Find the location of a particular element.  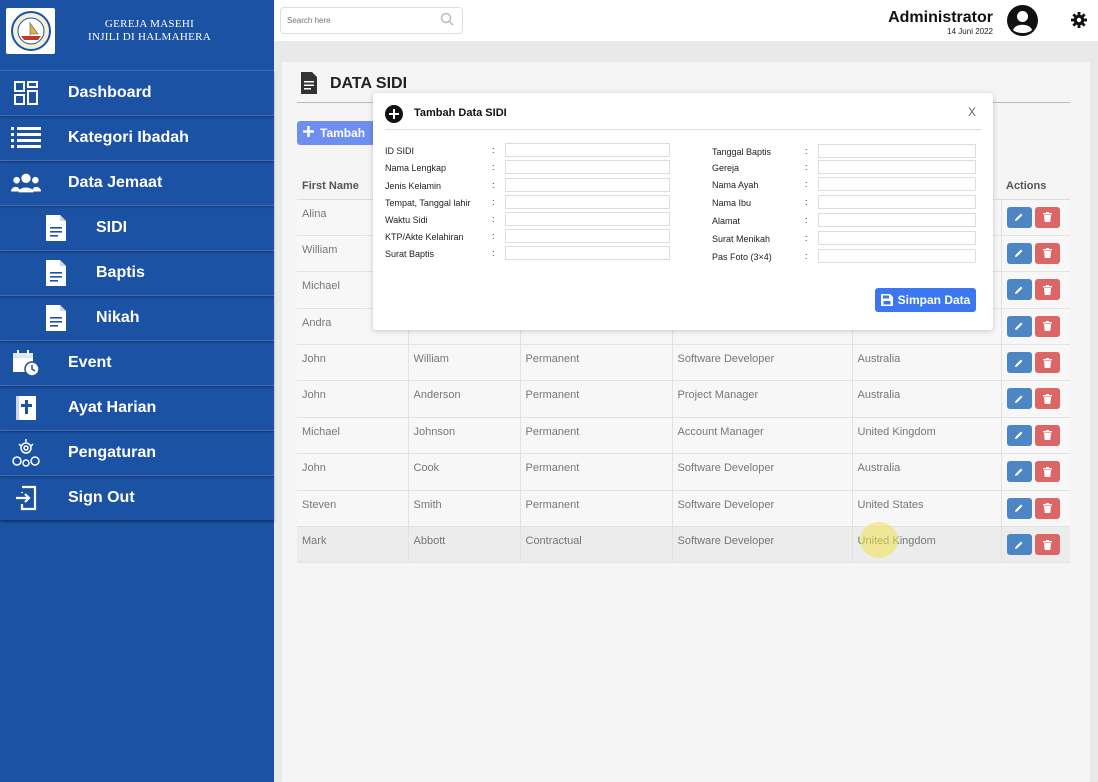

table-cell: Contractual is located at coordinates (596, 545).